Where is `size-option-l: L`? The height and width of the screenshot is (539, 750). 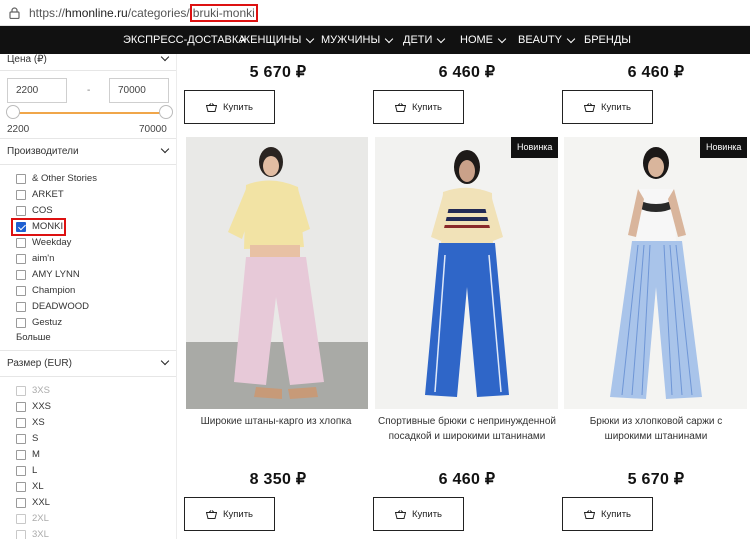 size-option-l: L is located at coordinates (26, 470).